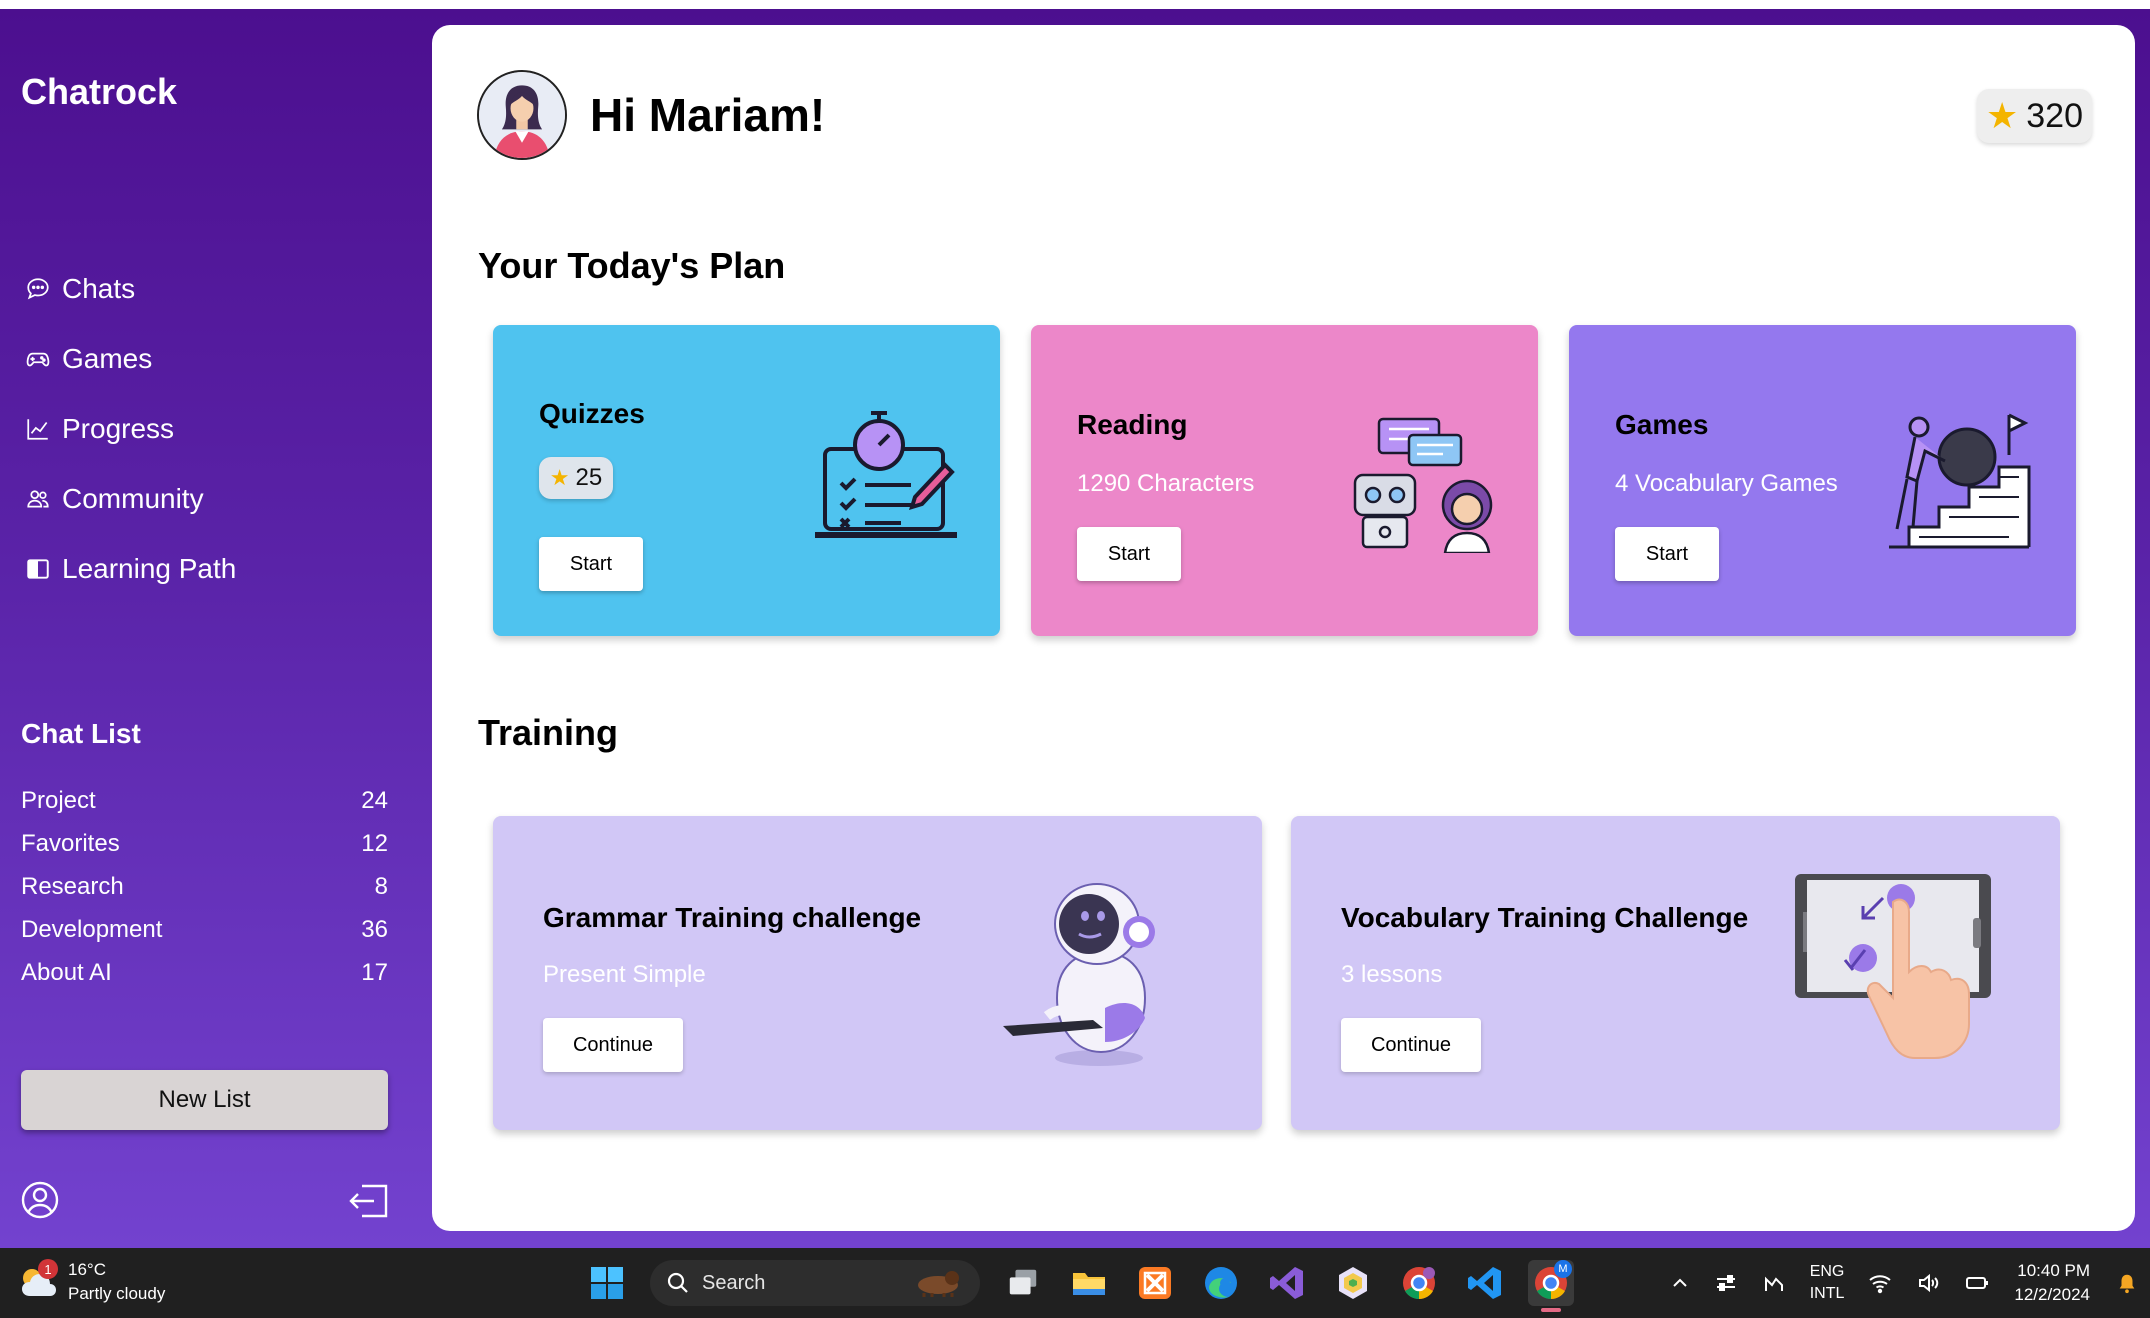 The image size is (2150, 1318). I want to click on chat-list-item: About AI 17, so click(204, 972).